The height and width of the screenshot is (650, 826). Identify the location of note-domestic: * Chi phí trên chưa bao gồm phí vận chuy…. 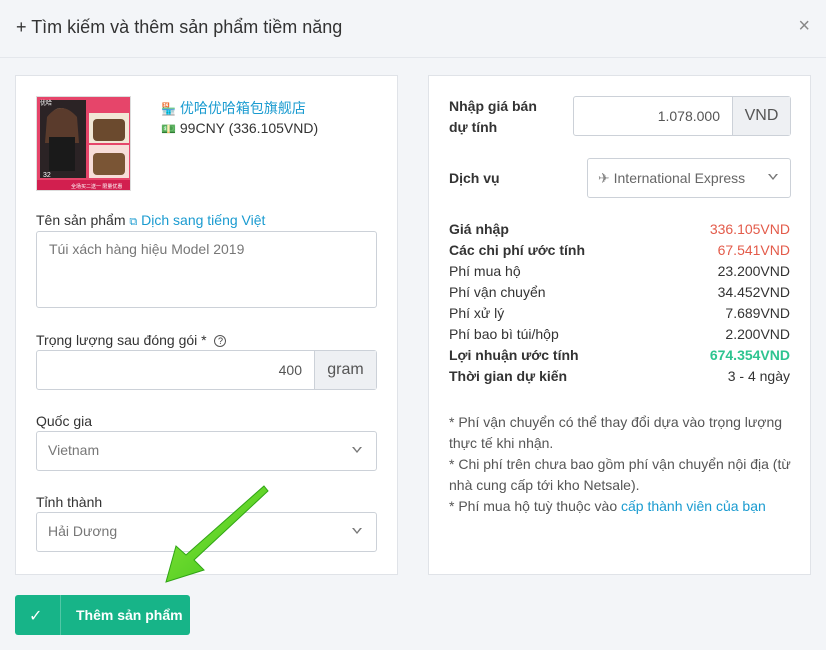
(620, 474).